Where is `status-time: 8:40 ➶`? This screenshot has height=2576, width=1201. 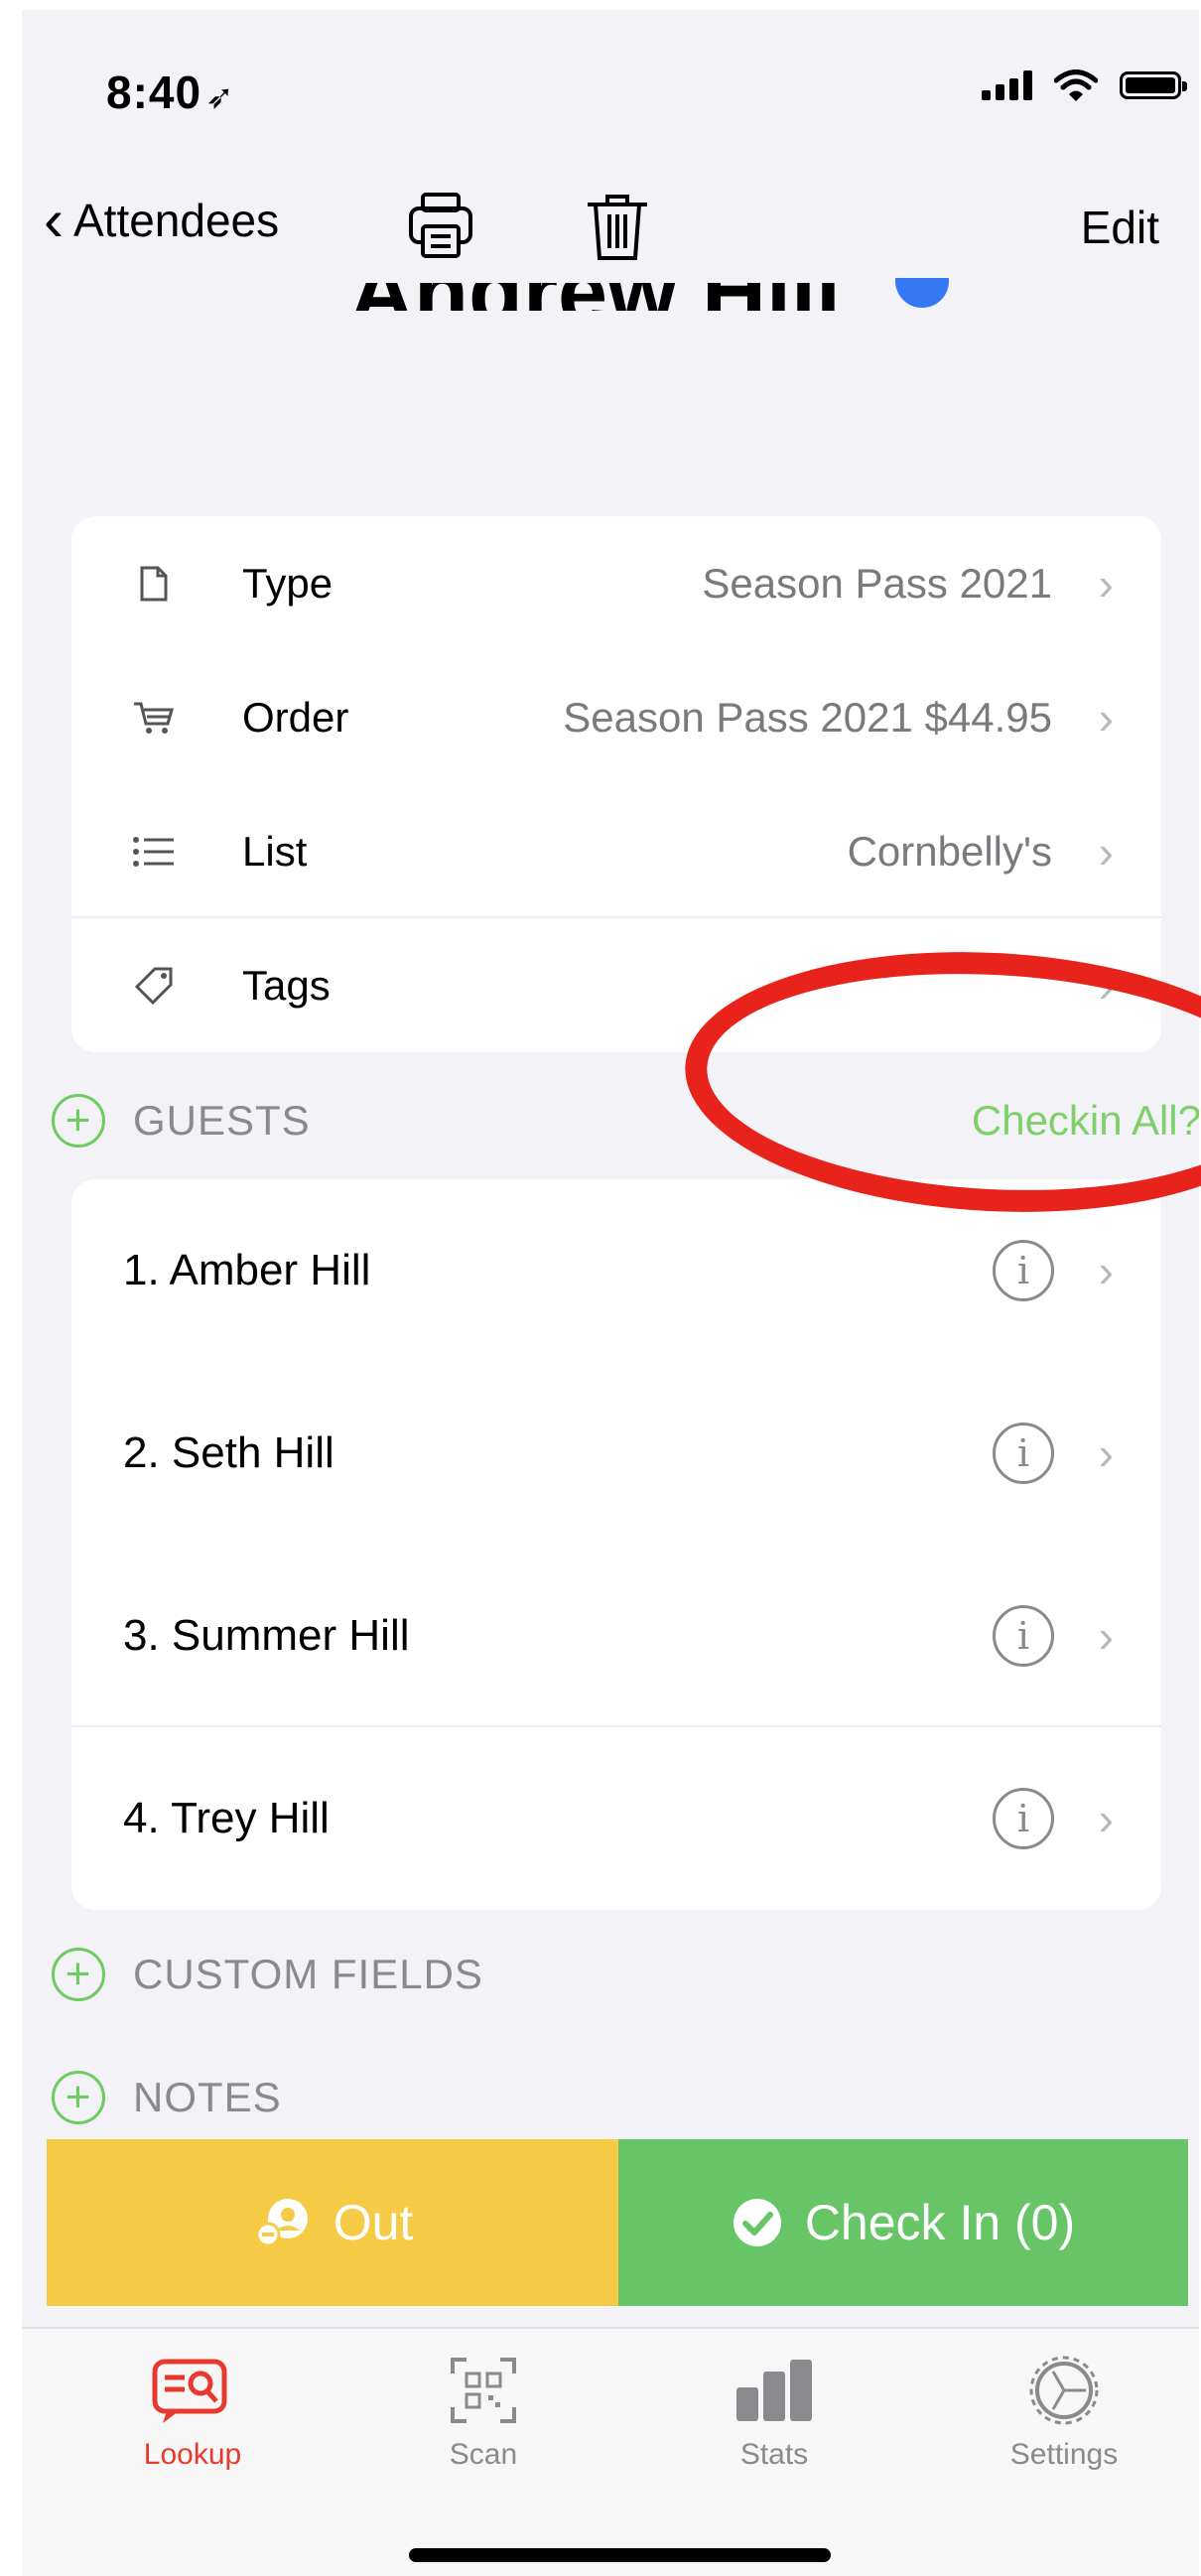
status-time: 8:40 ➶ is located at coordinates (170, 92).